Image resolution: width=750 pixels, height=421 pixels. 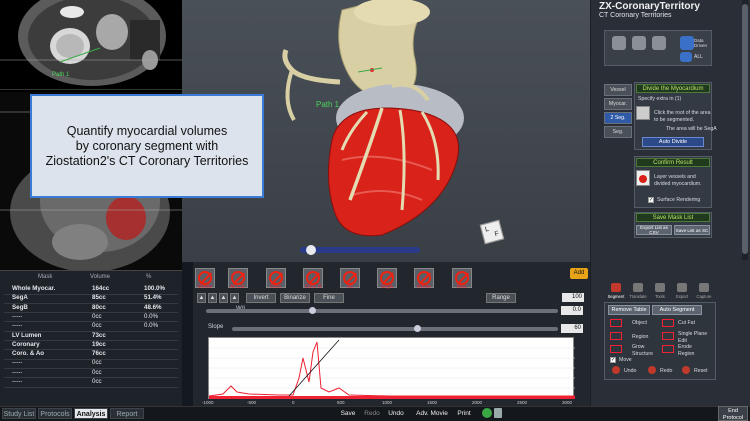 What do you see at coordinates (295, 298) in the screenshot?
I see `binarize-button: Binarize` at bounding box center [295, 298].